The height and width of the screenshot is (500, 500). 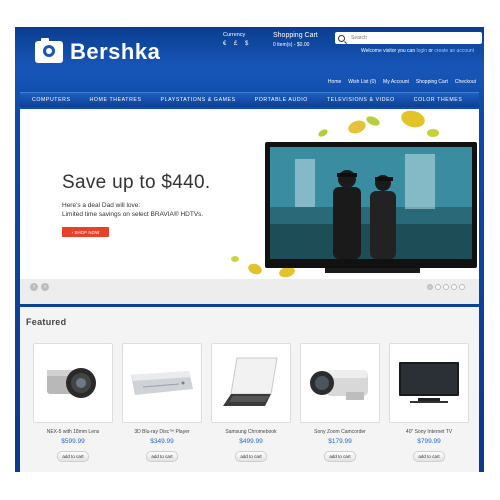 What do you see at coordinates (430, 51) in the screenshot?
I see `or-text: or` at bounding box center [430, 51].